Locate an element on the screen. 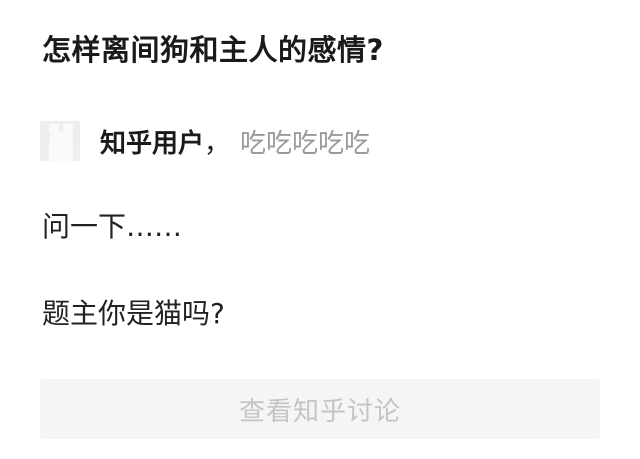  author-bio: 吃吃吃吃吃 is located at coordinates (305, 143).